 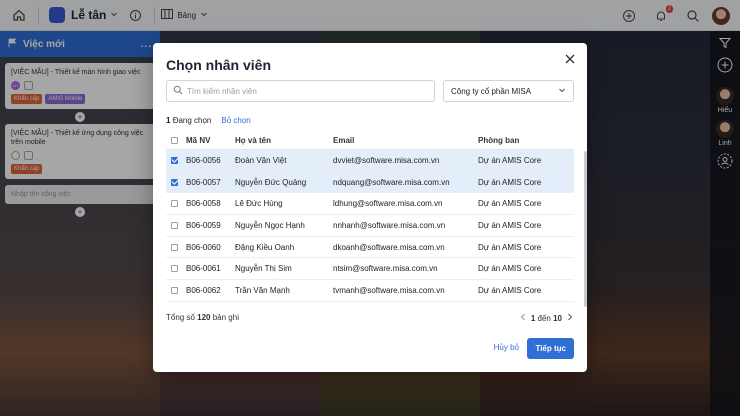 What do you see at coordinates (307, 91) in the screenshot?
I see `search-input` at bounding box center [307, 91].